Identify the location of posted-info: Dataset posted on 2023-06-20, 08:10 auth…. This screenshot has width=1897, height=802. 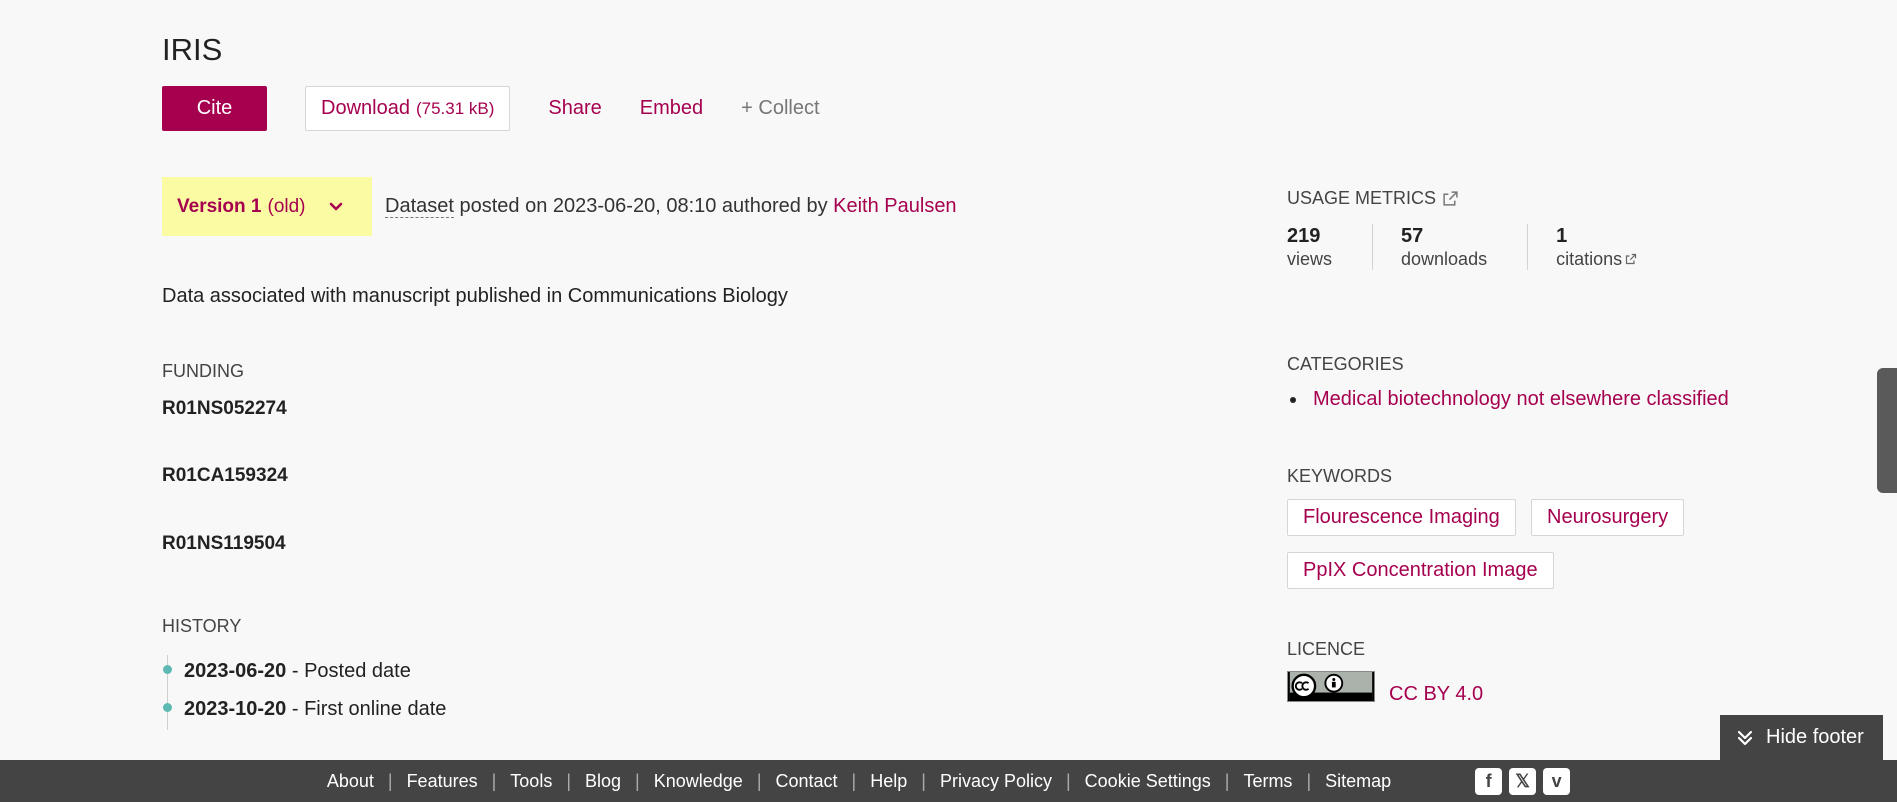
(671, 206).